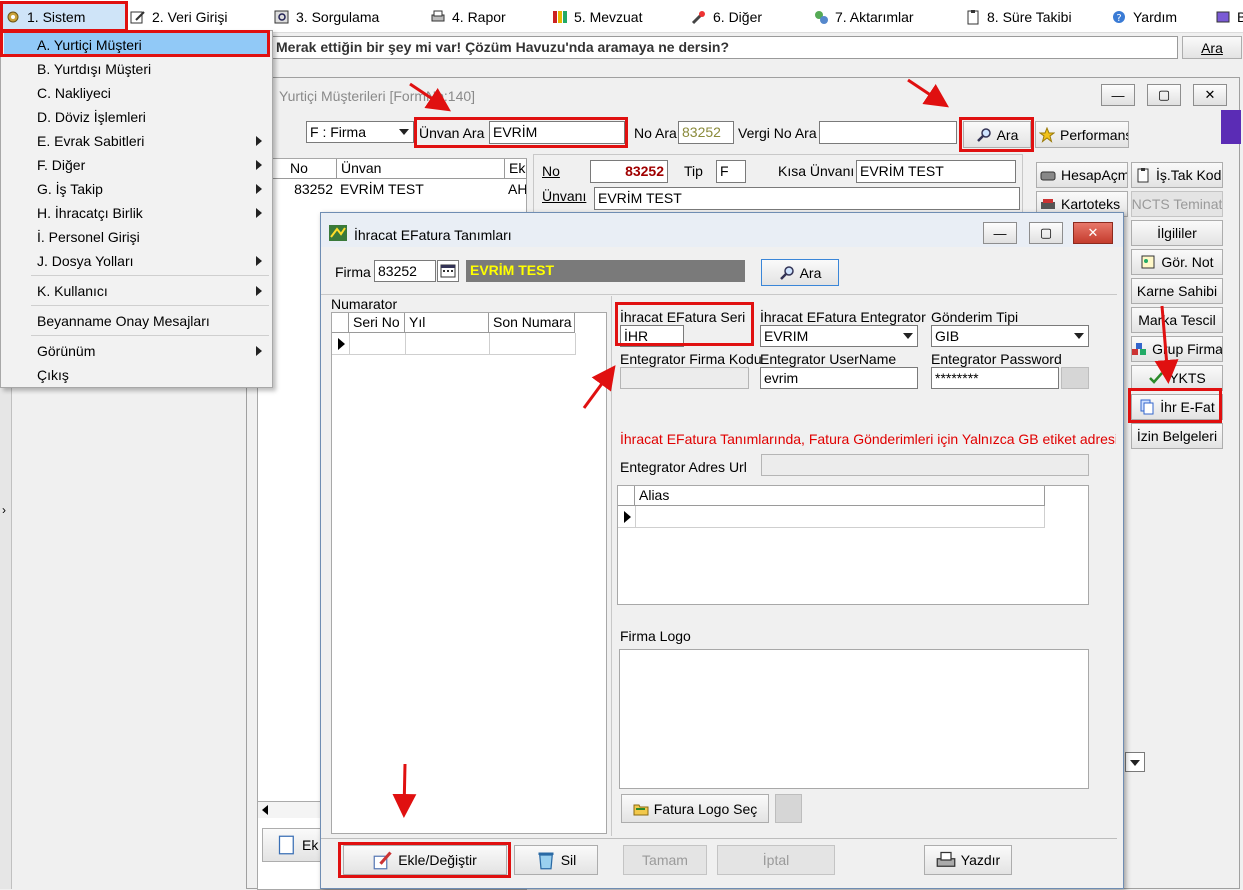 Image resolution: width=1243 pixels, height=890 pixels. Describe the element at coordinates (629, 171) in the screenshot. I see `detail-no-input: 83252` at that location.